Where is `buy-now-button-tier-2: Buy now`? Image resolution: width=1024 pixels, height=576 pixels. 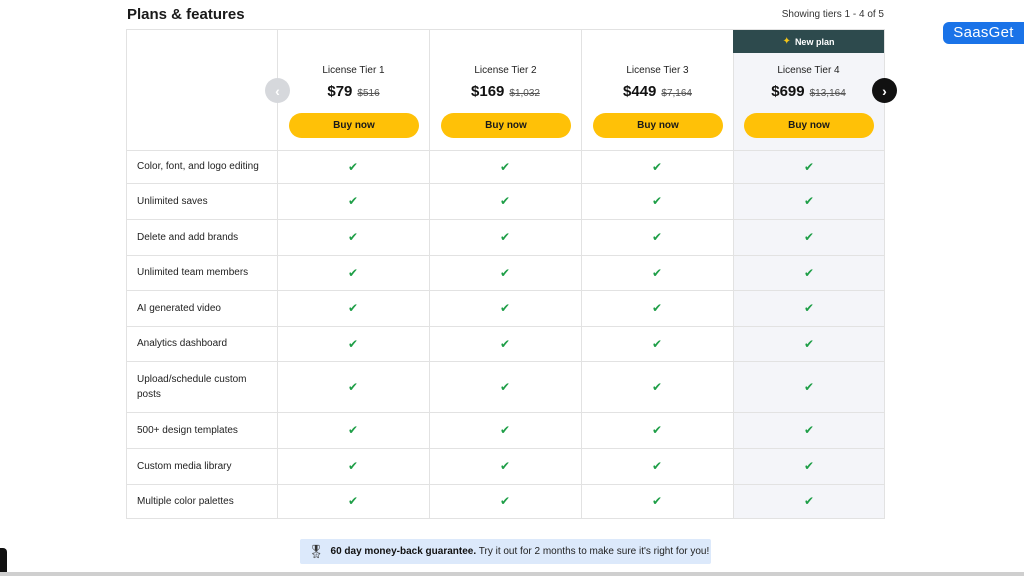
buy-now-button-tier-2: Buy now is located at coordinates (506, 125).